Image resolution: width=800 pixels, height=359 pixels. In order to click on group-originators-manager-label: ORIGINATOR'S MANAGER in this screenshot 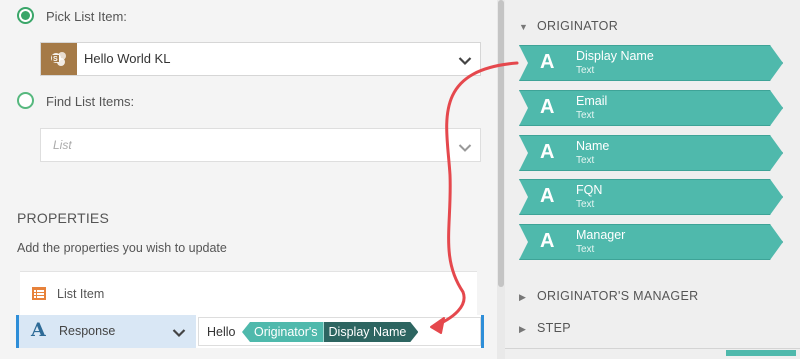, I will do `click(618, 296)`.